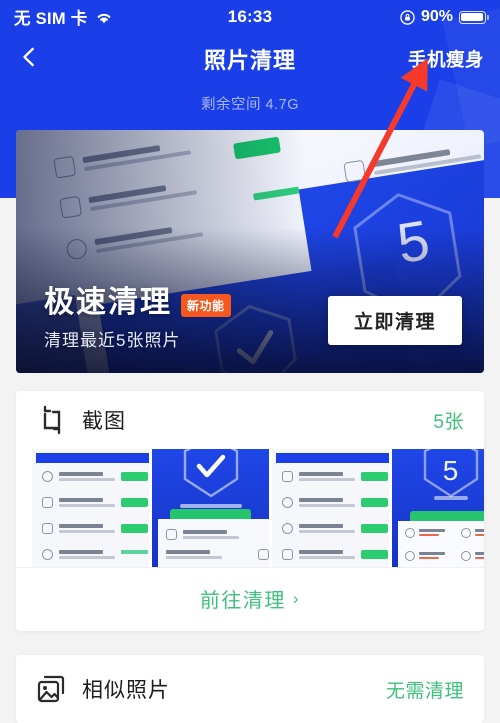 This screenshot has width=500, height=723. I want to click on chevron-right-icon: ›, so click(296, 598).